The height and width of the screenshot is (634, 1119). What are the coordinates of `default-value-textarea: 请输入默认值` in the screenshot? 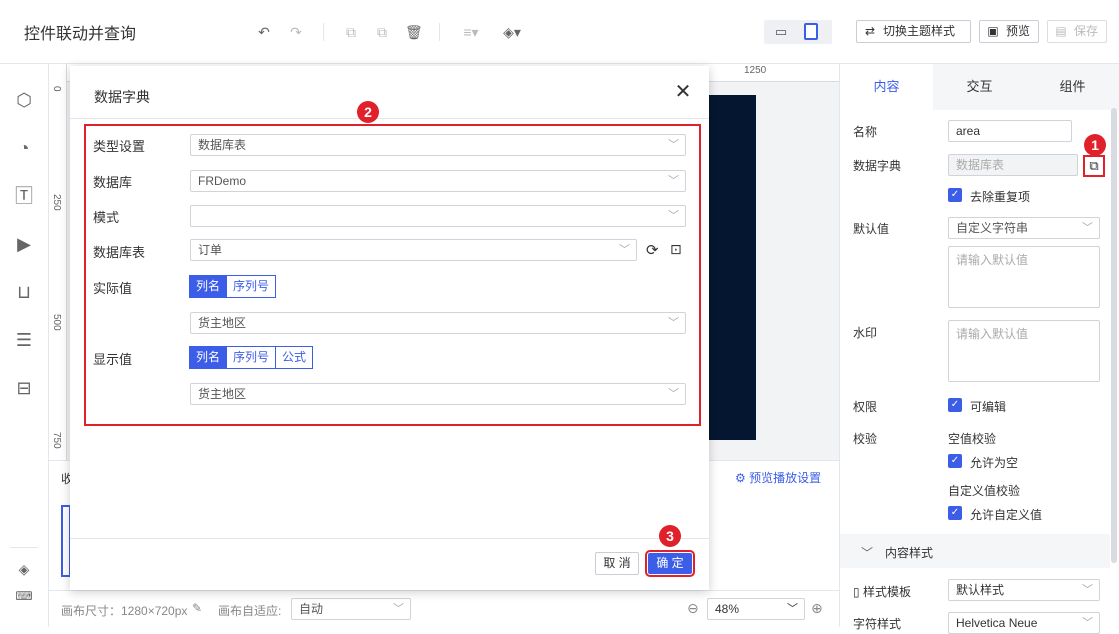 It's located at (1024, 277).